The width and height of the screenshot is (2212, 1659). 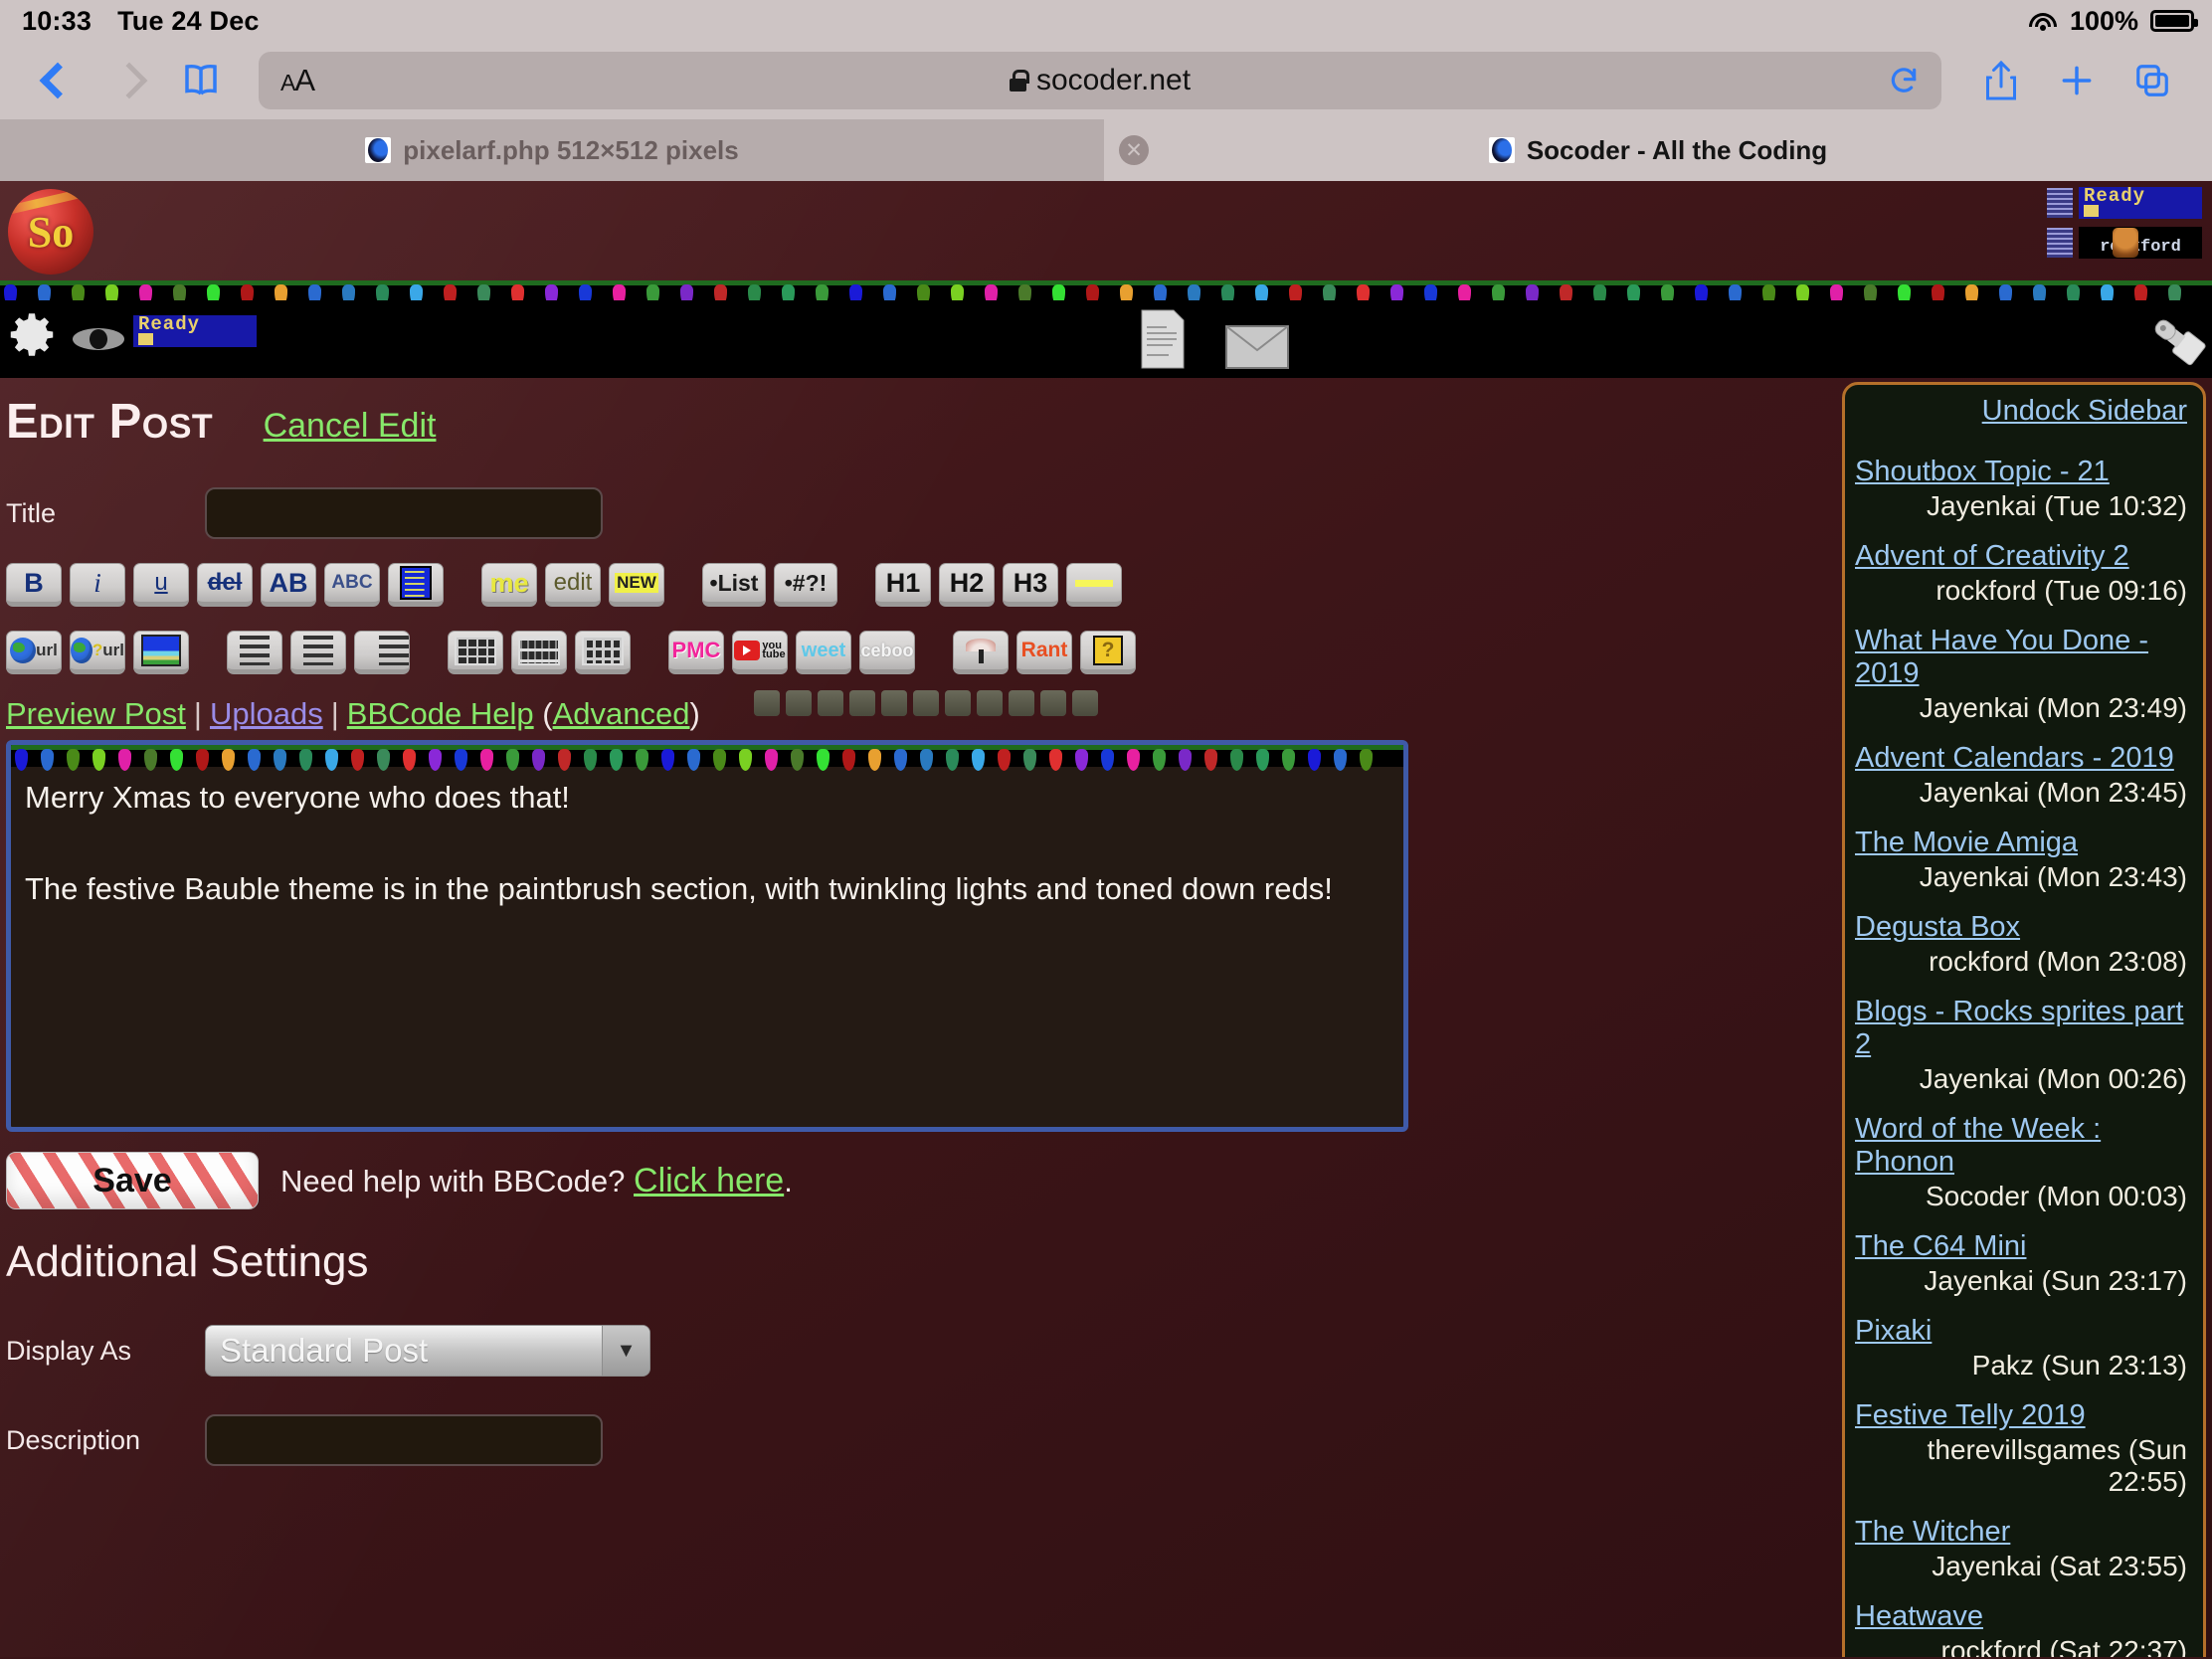 What do you see at coordinates (195, 331) in the screenshot?
I see `navbar-ready-badge: Ready` at bounding box center [195, 331].